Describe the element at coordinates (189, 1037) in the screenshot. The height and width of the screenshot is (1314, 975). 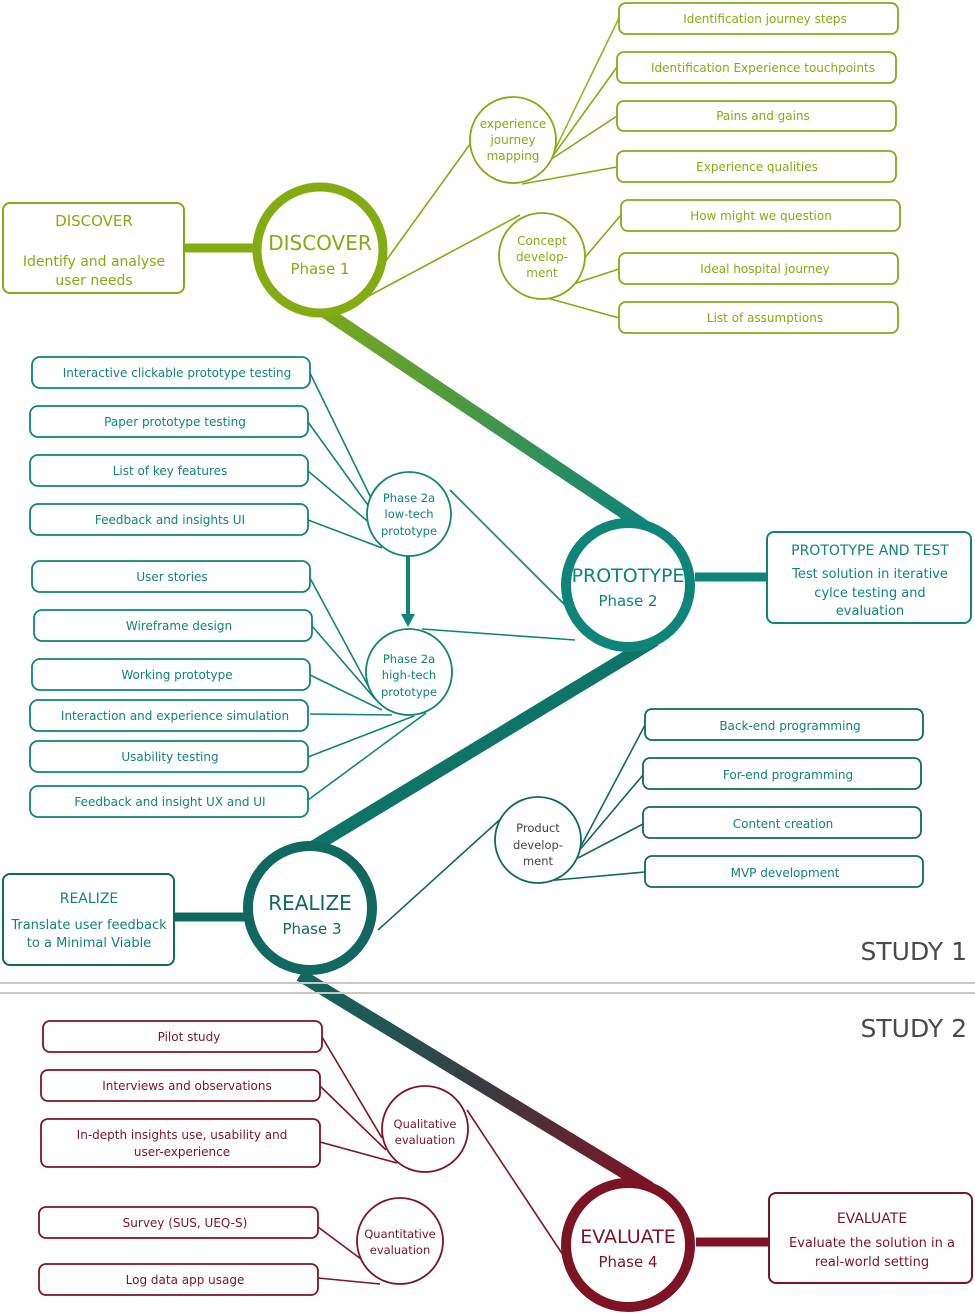
I see `item-label: Pilot study` at that location.